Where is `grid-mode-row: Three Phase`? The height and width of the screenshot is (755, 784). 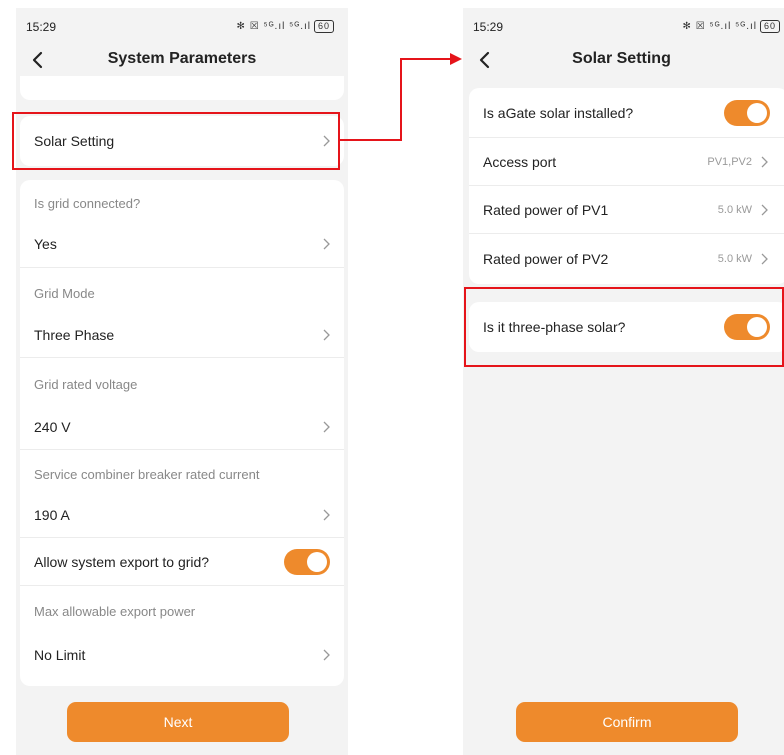 grid-mode-row: Three Phase is located at coordinates (182, 335).